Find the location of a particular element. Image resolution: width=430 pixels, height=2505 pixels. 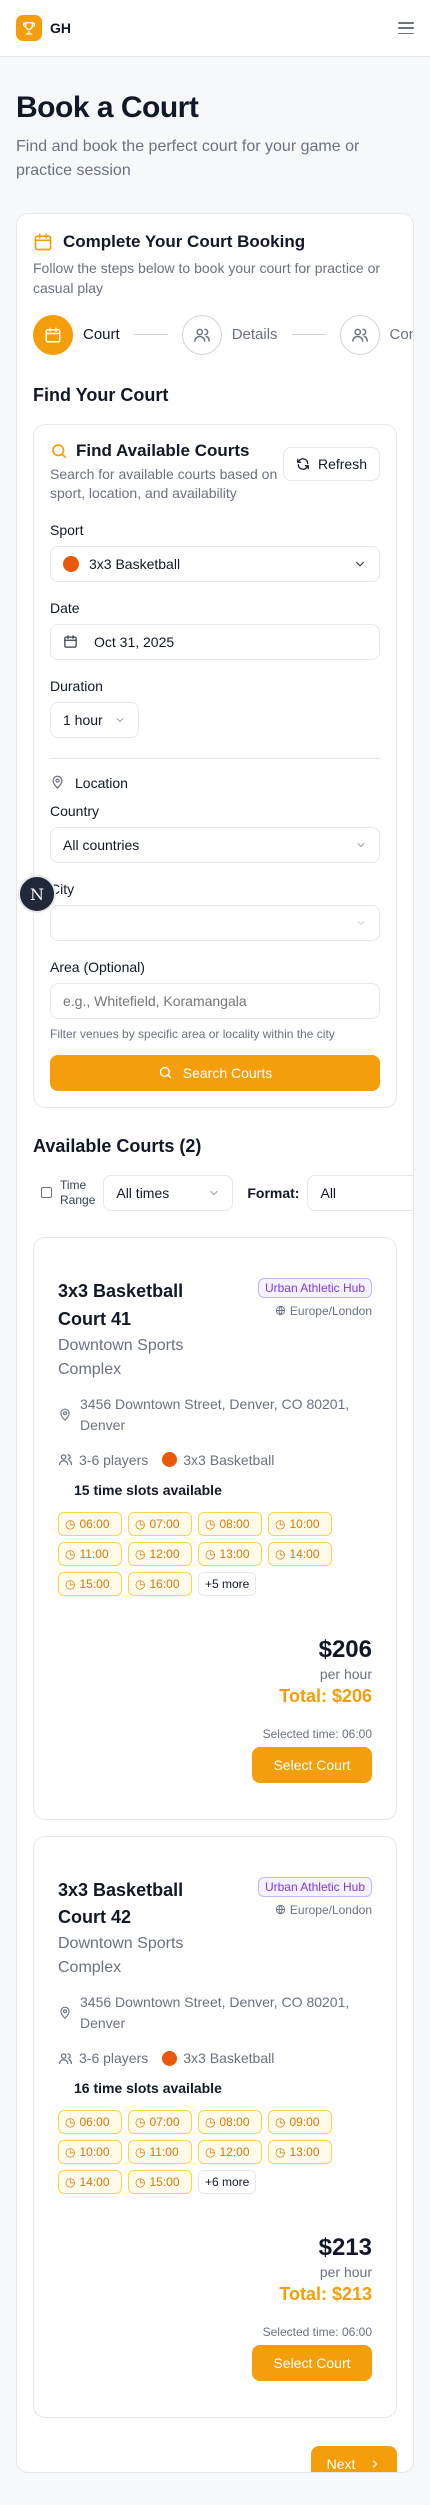

search-courts-button: Search Courts is located at coordinates (215, 1072).